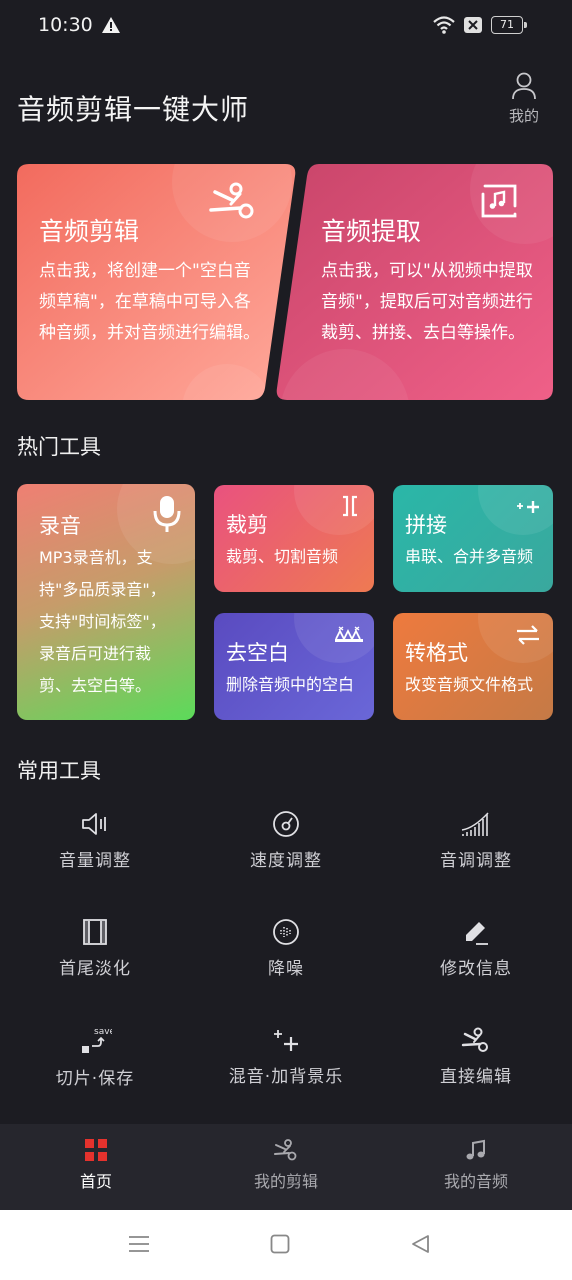  I want to click on desc-line: 音频"，提取后可对音频进行, so click(427, 302).